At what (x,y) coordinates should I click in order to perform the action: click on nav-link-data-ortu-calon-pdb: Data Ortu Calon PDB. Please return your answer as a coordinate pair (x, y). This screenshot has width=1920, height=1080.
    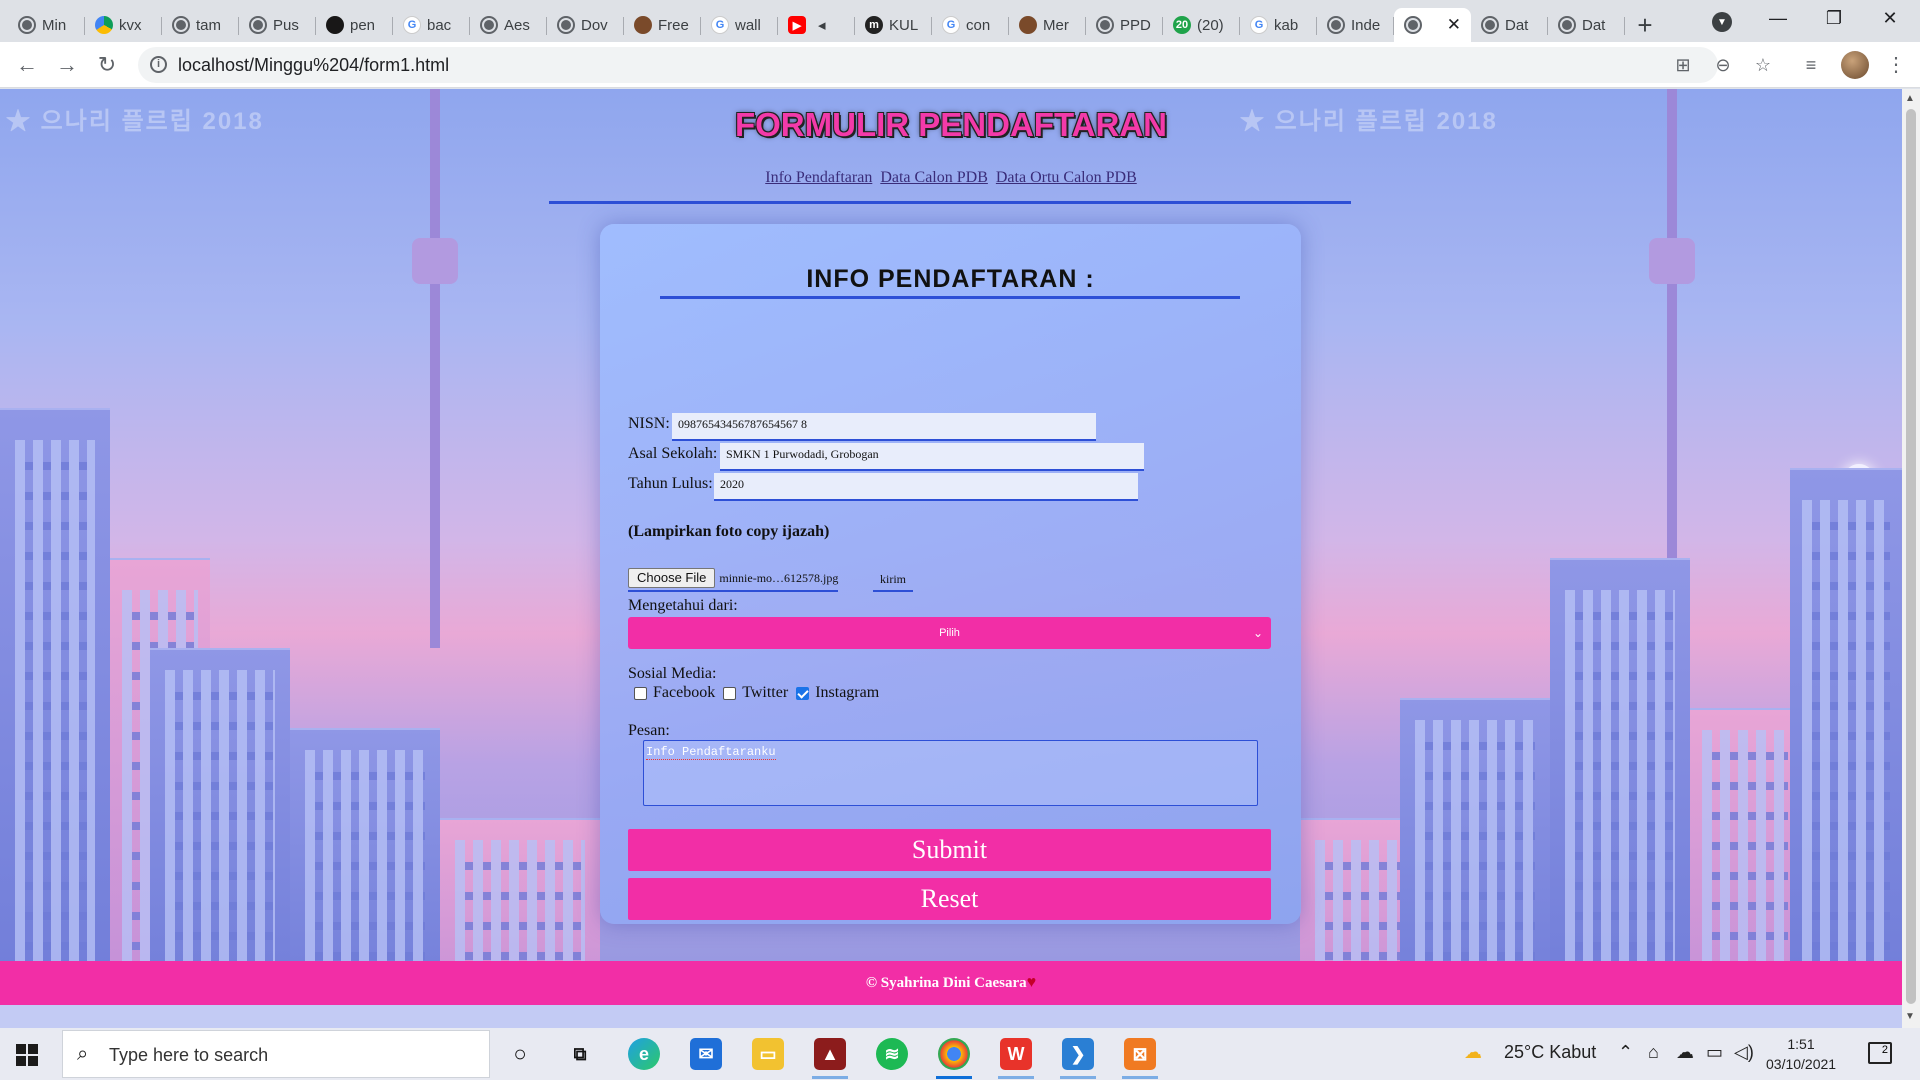
    Looking at the image, I should click on (1066, 177).